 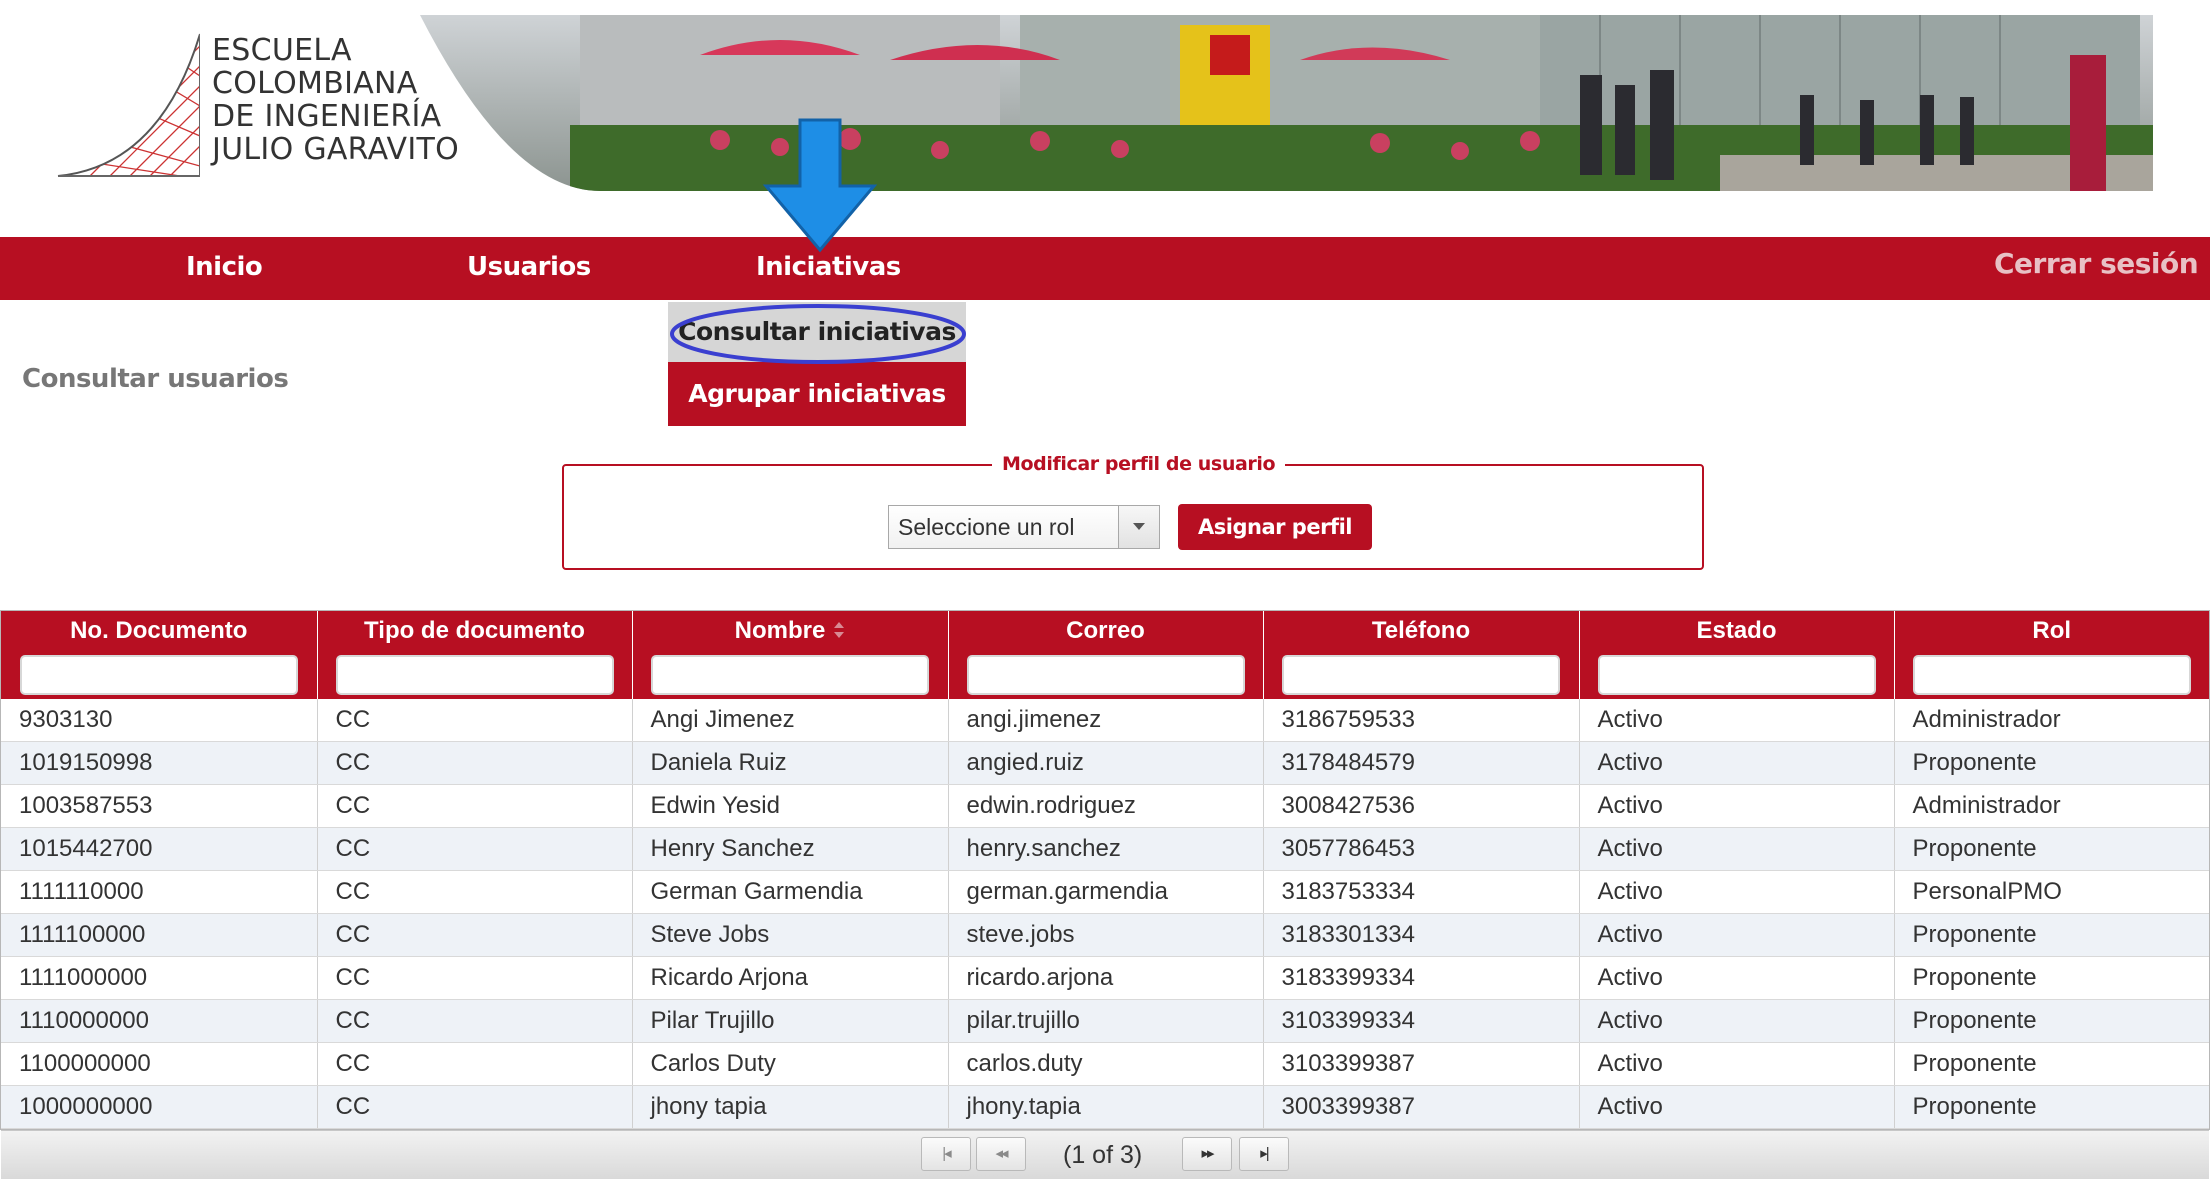 I want to click on last-page-icon: ▸|, so click(x=1264, y=1154).